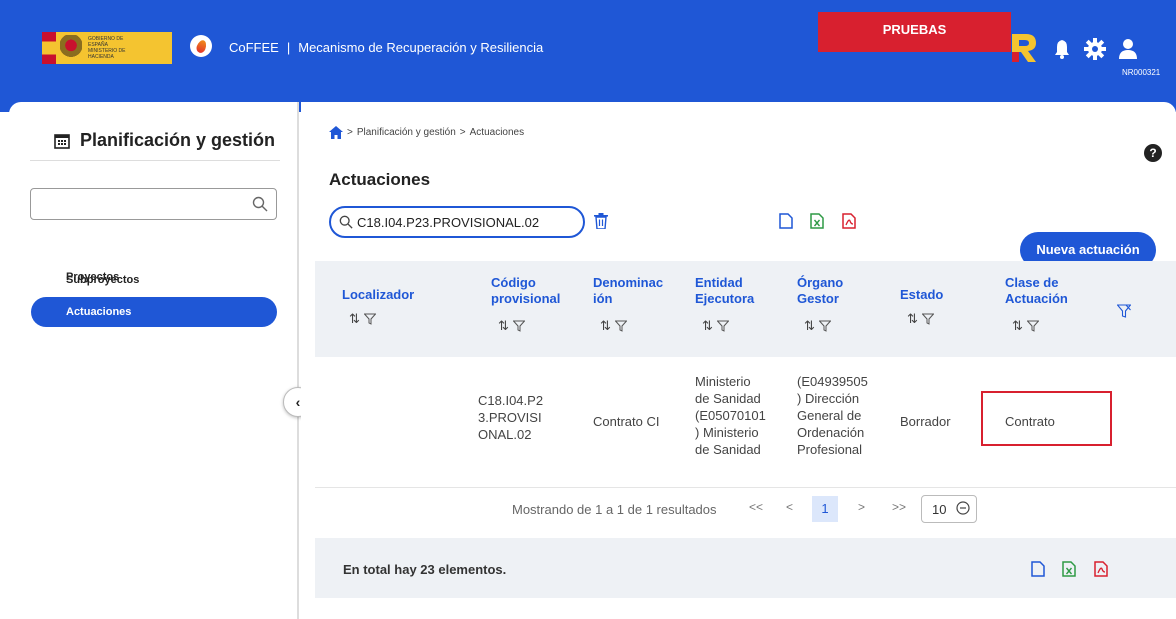 Image resolution: width=1176 pixels, height=619 pixels. I want to click on total-count: En total hay 23 elementos., so click(425, 569).